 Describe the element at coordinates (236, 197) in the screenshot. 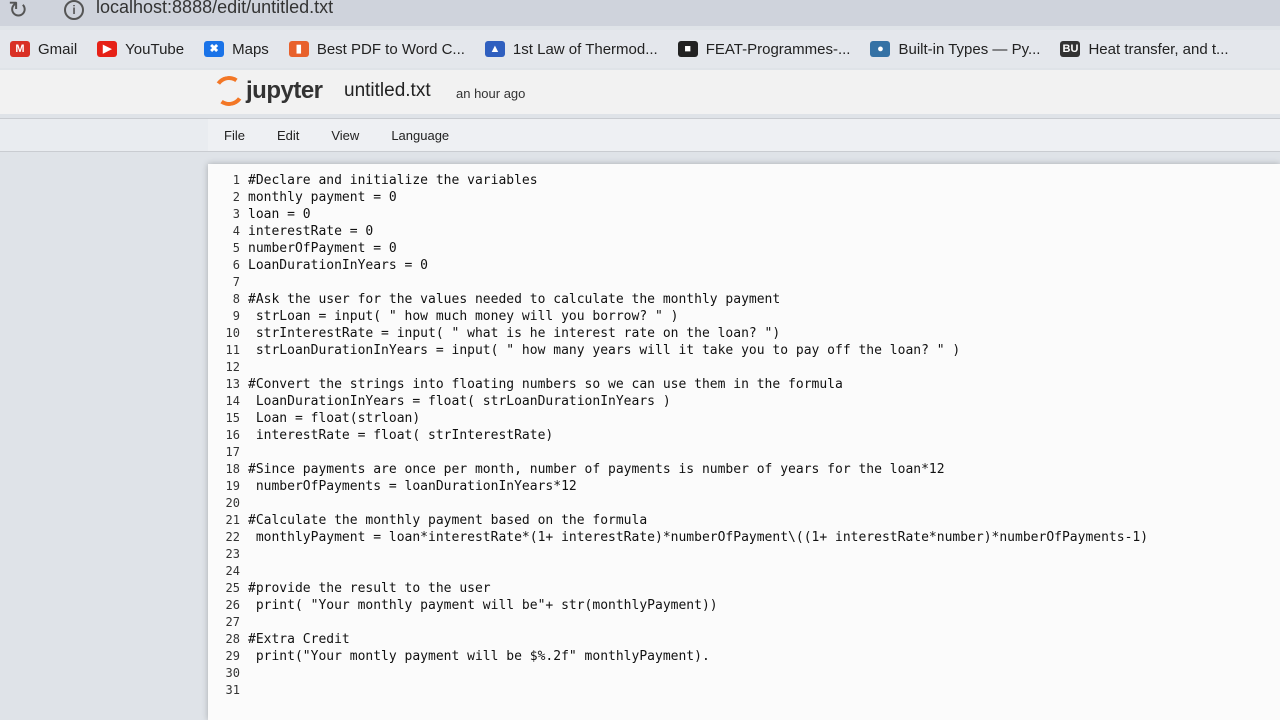

I see `line-number: 2` at that location.